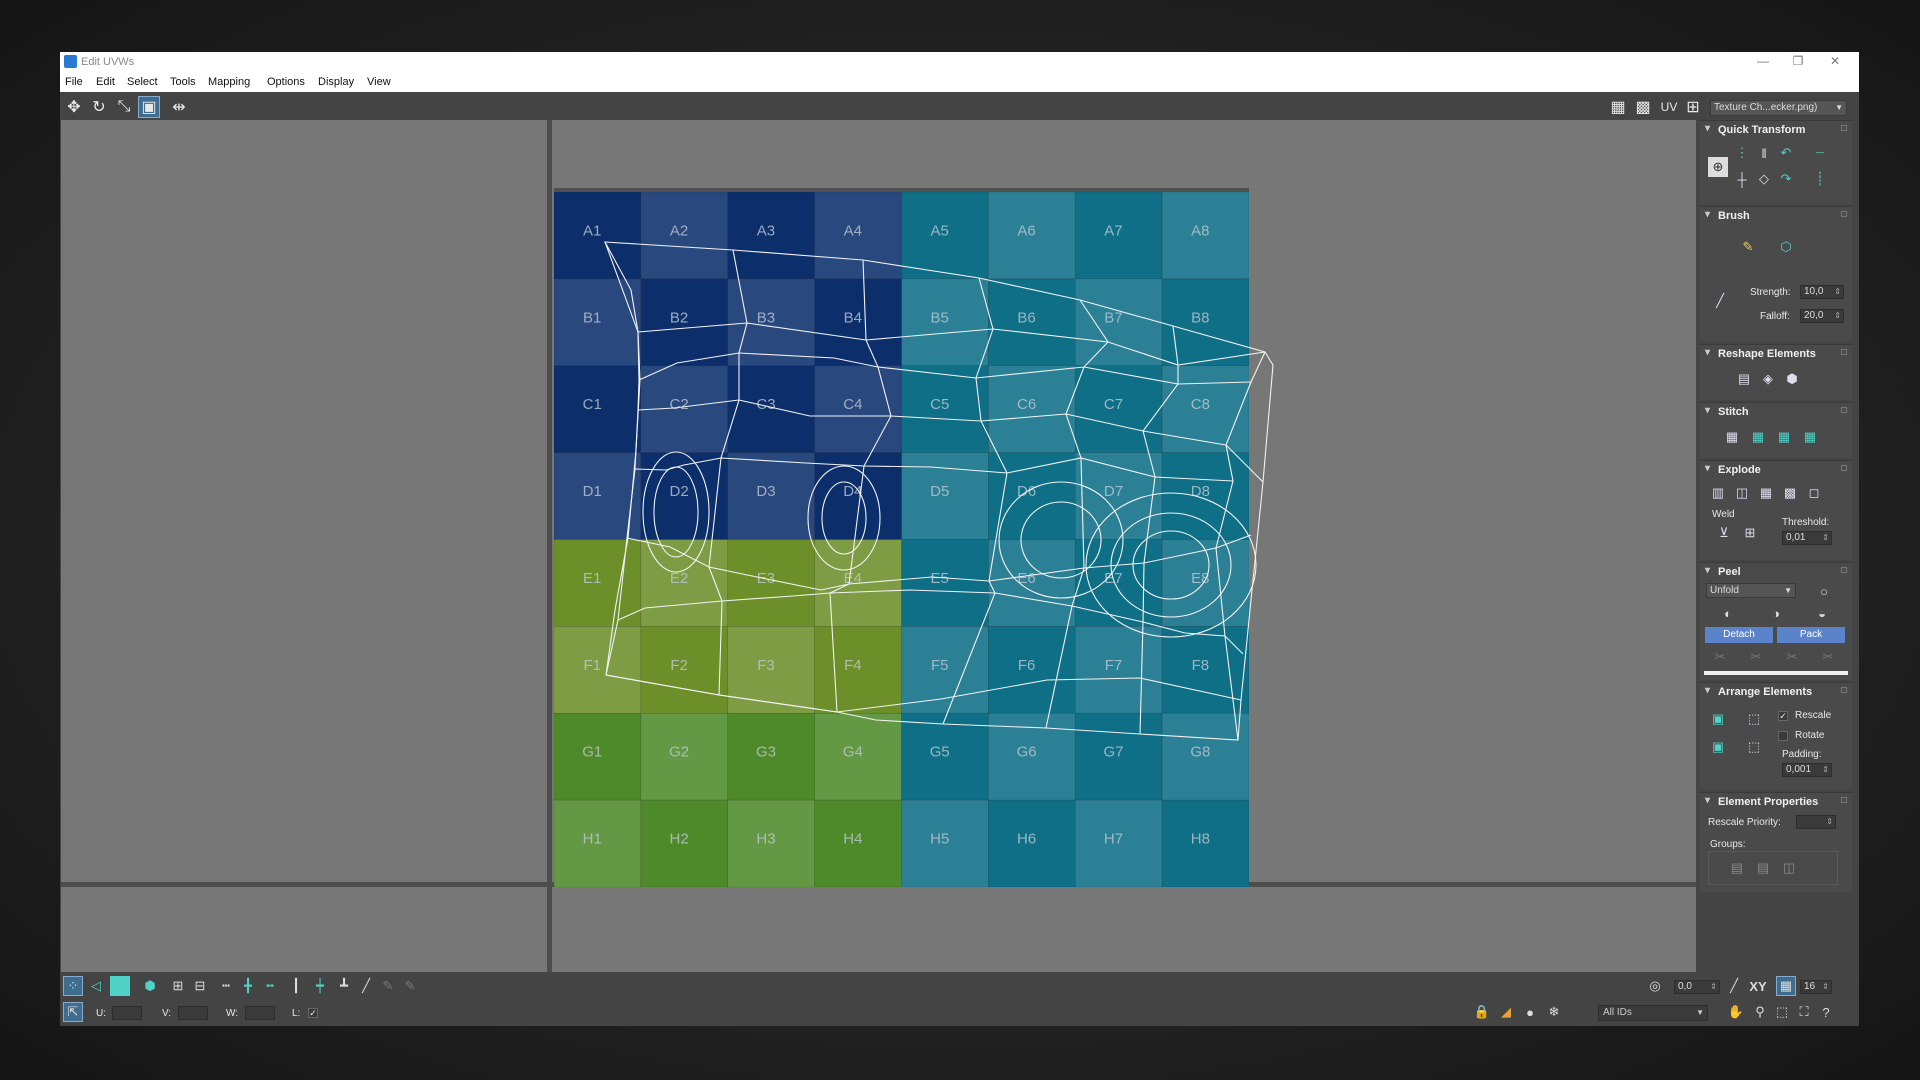  I want to click on edge-mode-icon: ◁, so click(96, 986).